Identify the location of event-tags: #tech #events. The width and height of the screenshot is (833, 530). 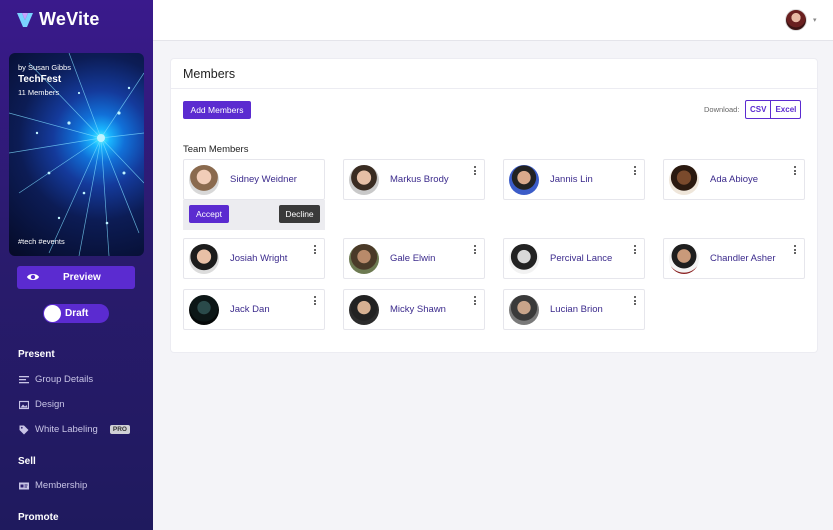
(41, 241).